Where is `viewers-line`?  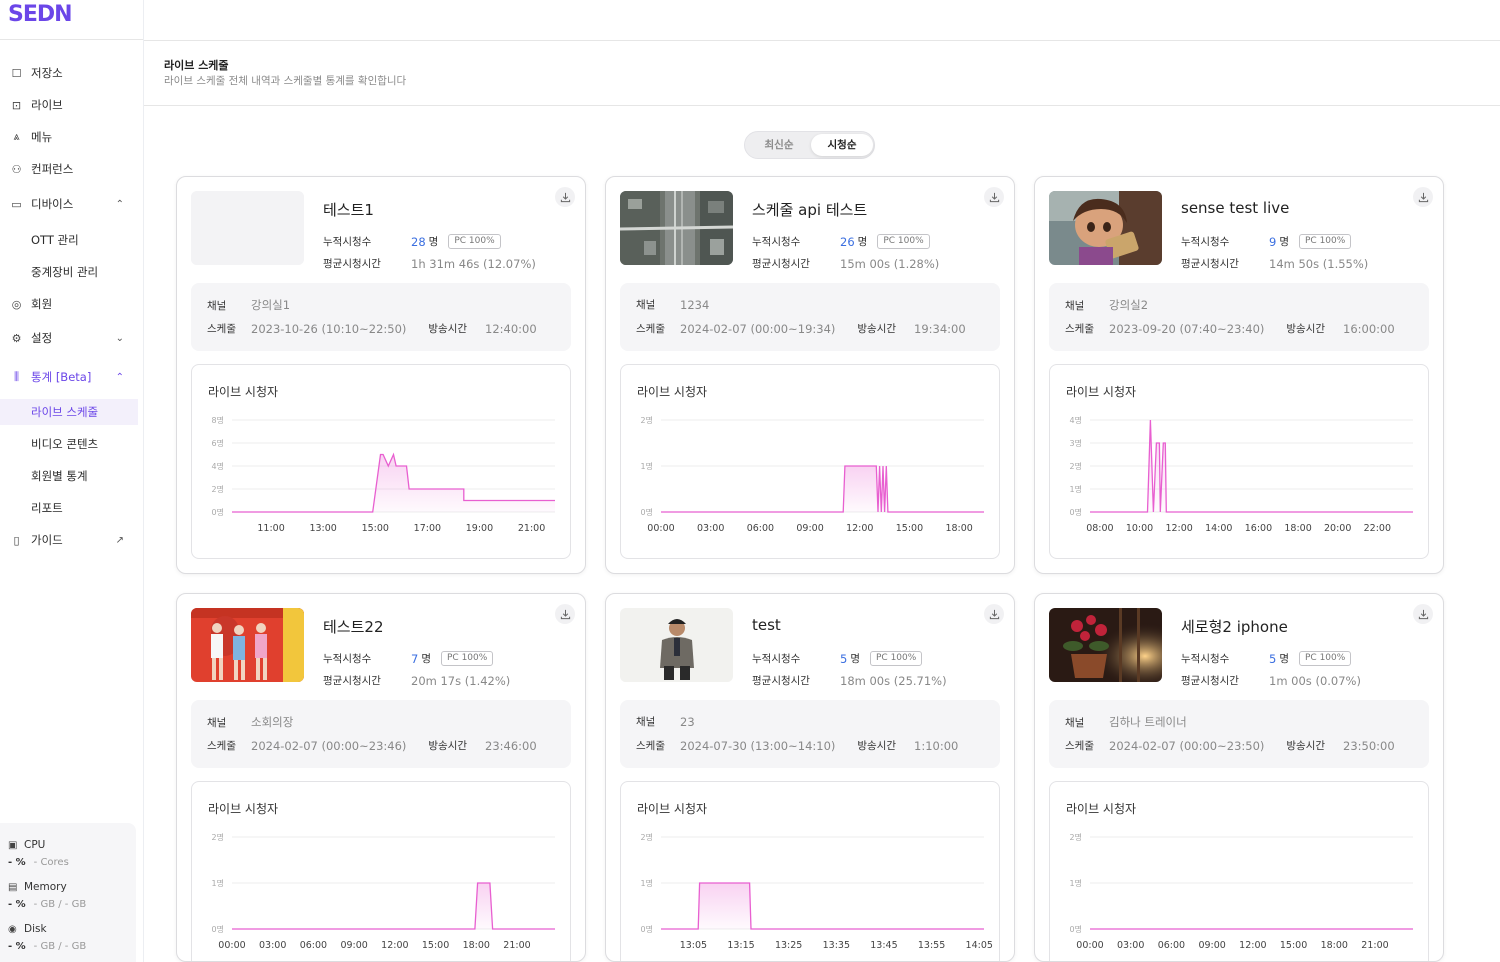 viewers-line is located at coordinates (393, 906).